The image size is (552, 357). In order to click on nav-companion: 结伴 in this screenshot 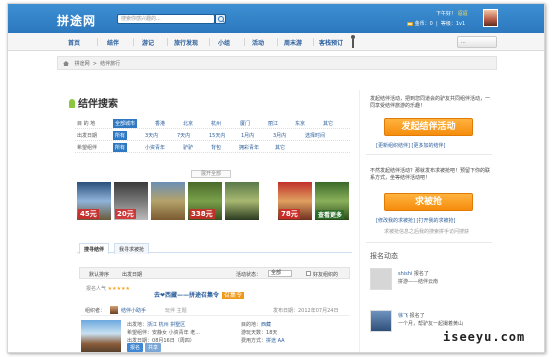, I will do `click(113, 42)`.